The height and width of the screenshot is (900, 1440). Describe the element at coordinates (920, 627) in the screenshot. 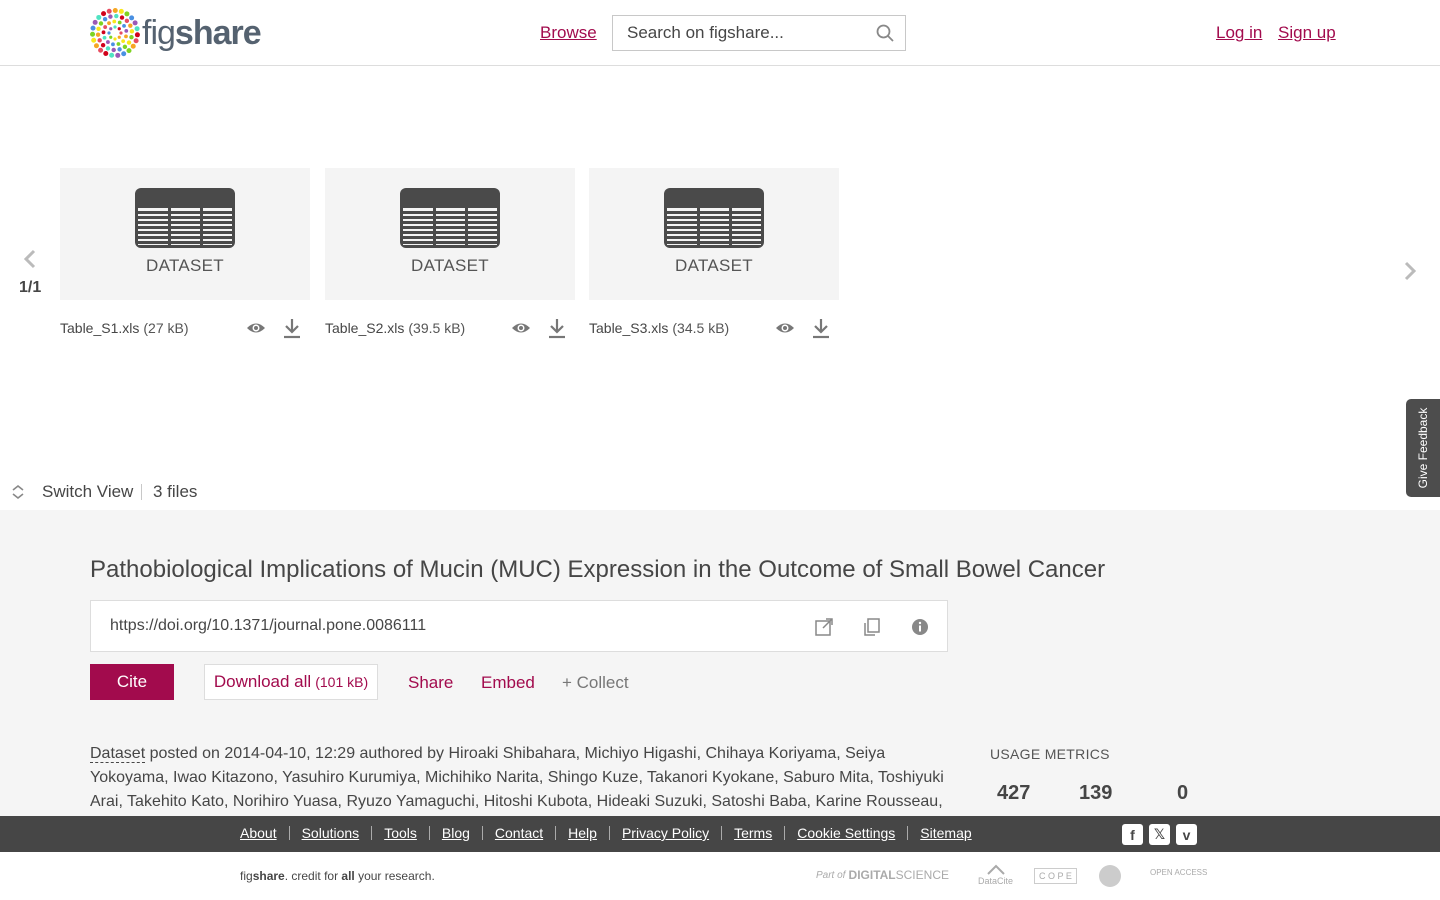

I see `info-icon` at that location.